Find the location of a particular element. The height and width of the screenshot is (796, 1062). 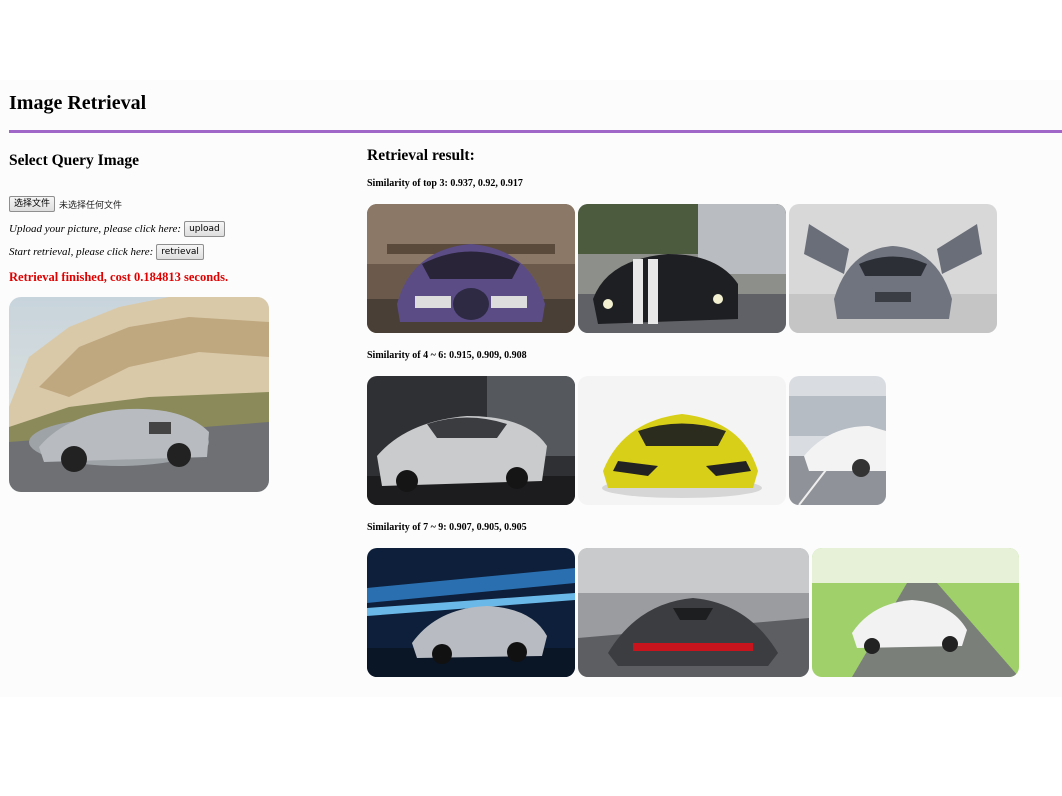

choose-file-button: 选择文件 is located at coordinates (32, 204).